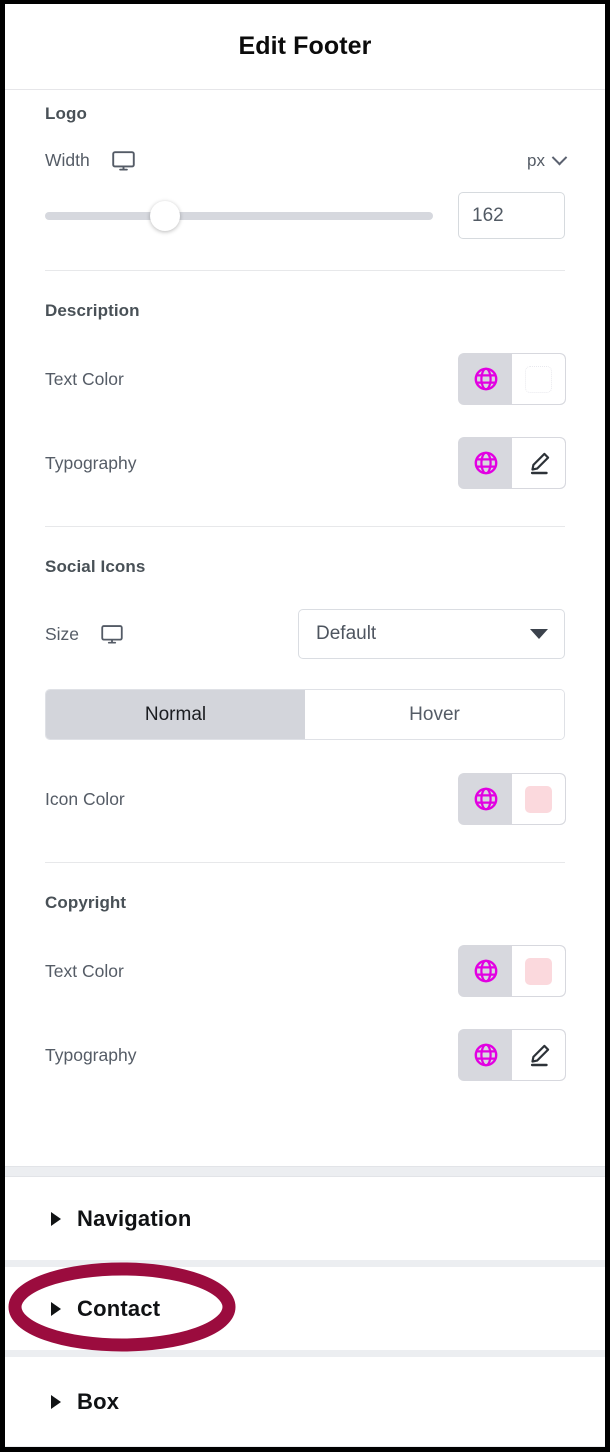 This screenshot has width=610, height=1452. What do you see at coordinates (346, 633) in the screenshot?
I see `social-icons-size-value: Default` at bounding box center [346, 633].